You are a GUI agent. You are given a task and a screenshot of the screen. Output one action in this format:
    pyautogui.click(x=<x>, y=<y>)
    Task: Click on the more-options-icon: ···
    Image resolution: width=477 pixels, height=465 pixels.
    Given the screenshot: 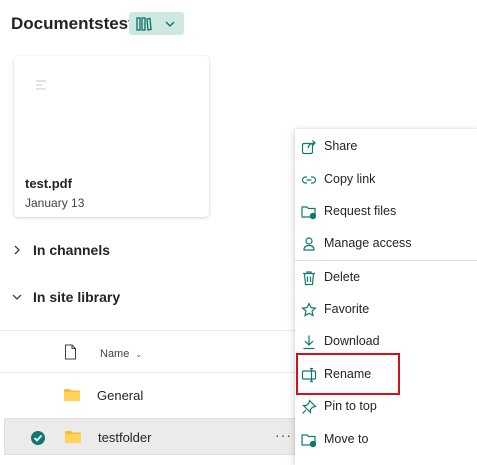 What is the action you would take?
    pyautogui.click(x=283, y=435)
    